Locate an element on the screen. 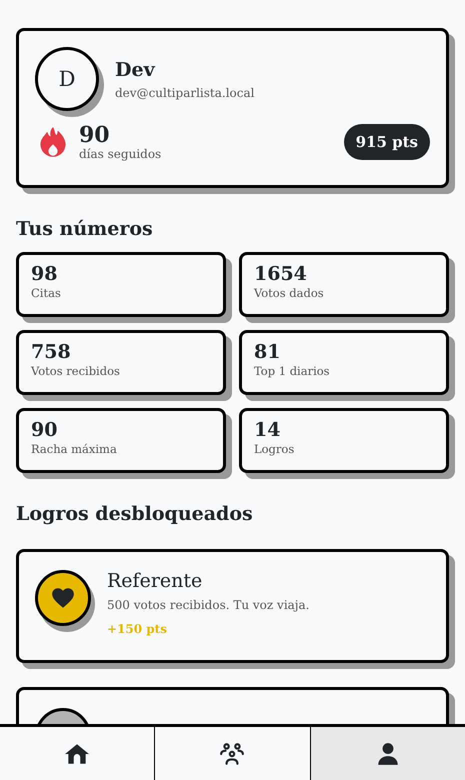 The width and height of the screenshot is (465, 780). stat-value: 98 is located at coordinates (44, 274).